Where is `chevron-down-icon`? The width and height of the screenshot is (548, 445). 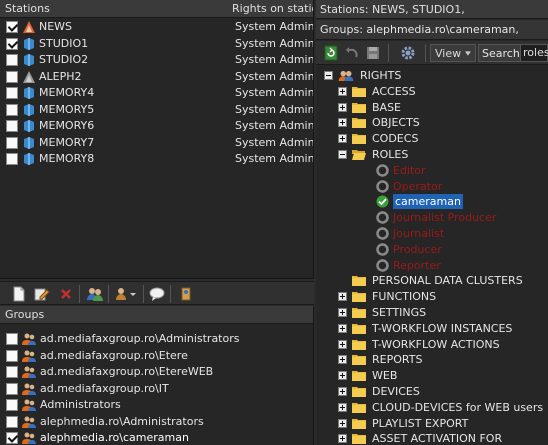 chevron-down-icon is located at coordinates (468, 53).